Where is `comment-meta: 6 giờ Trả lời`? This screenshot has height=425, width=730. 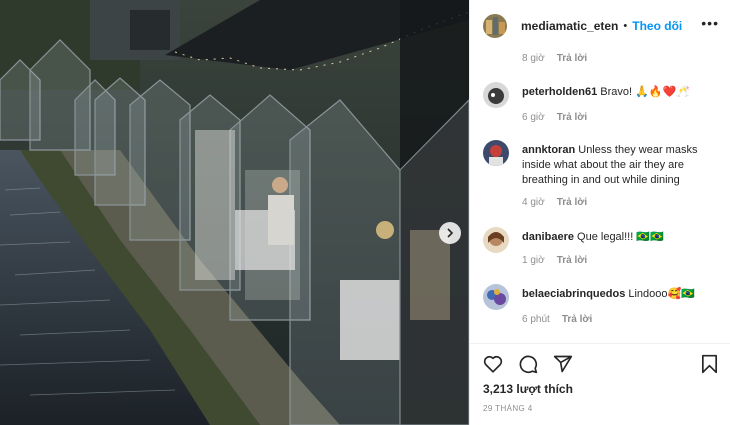
comment-meta: 6 giờ Trả lời is located at coordinates (554, 117).